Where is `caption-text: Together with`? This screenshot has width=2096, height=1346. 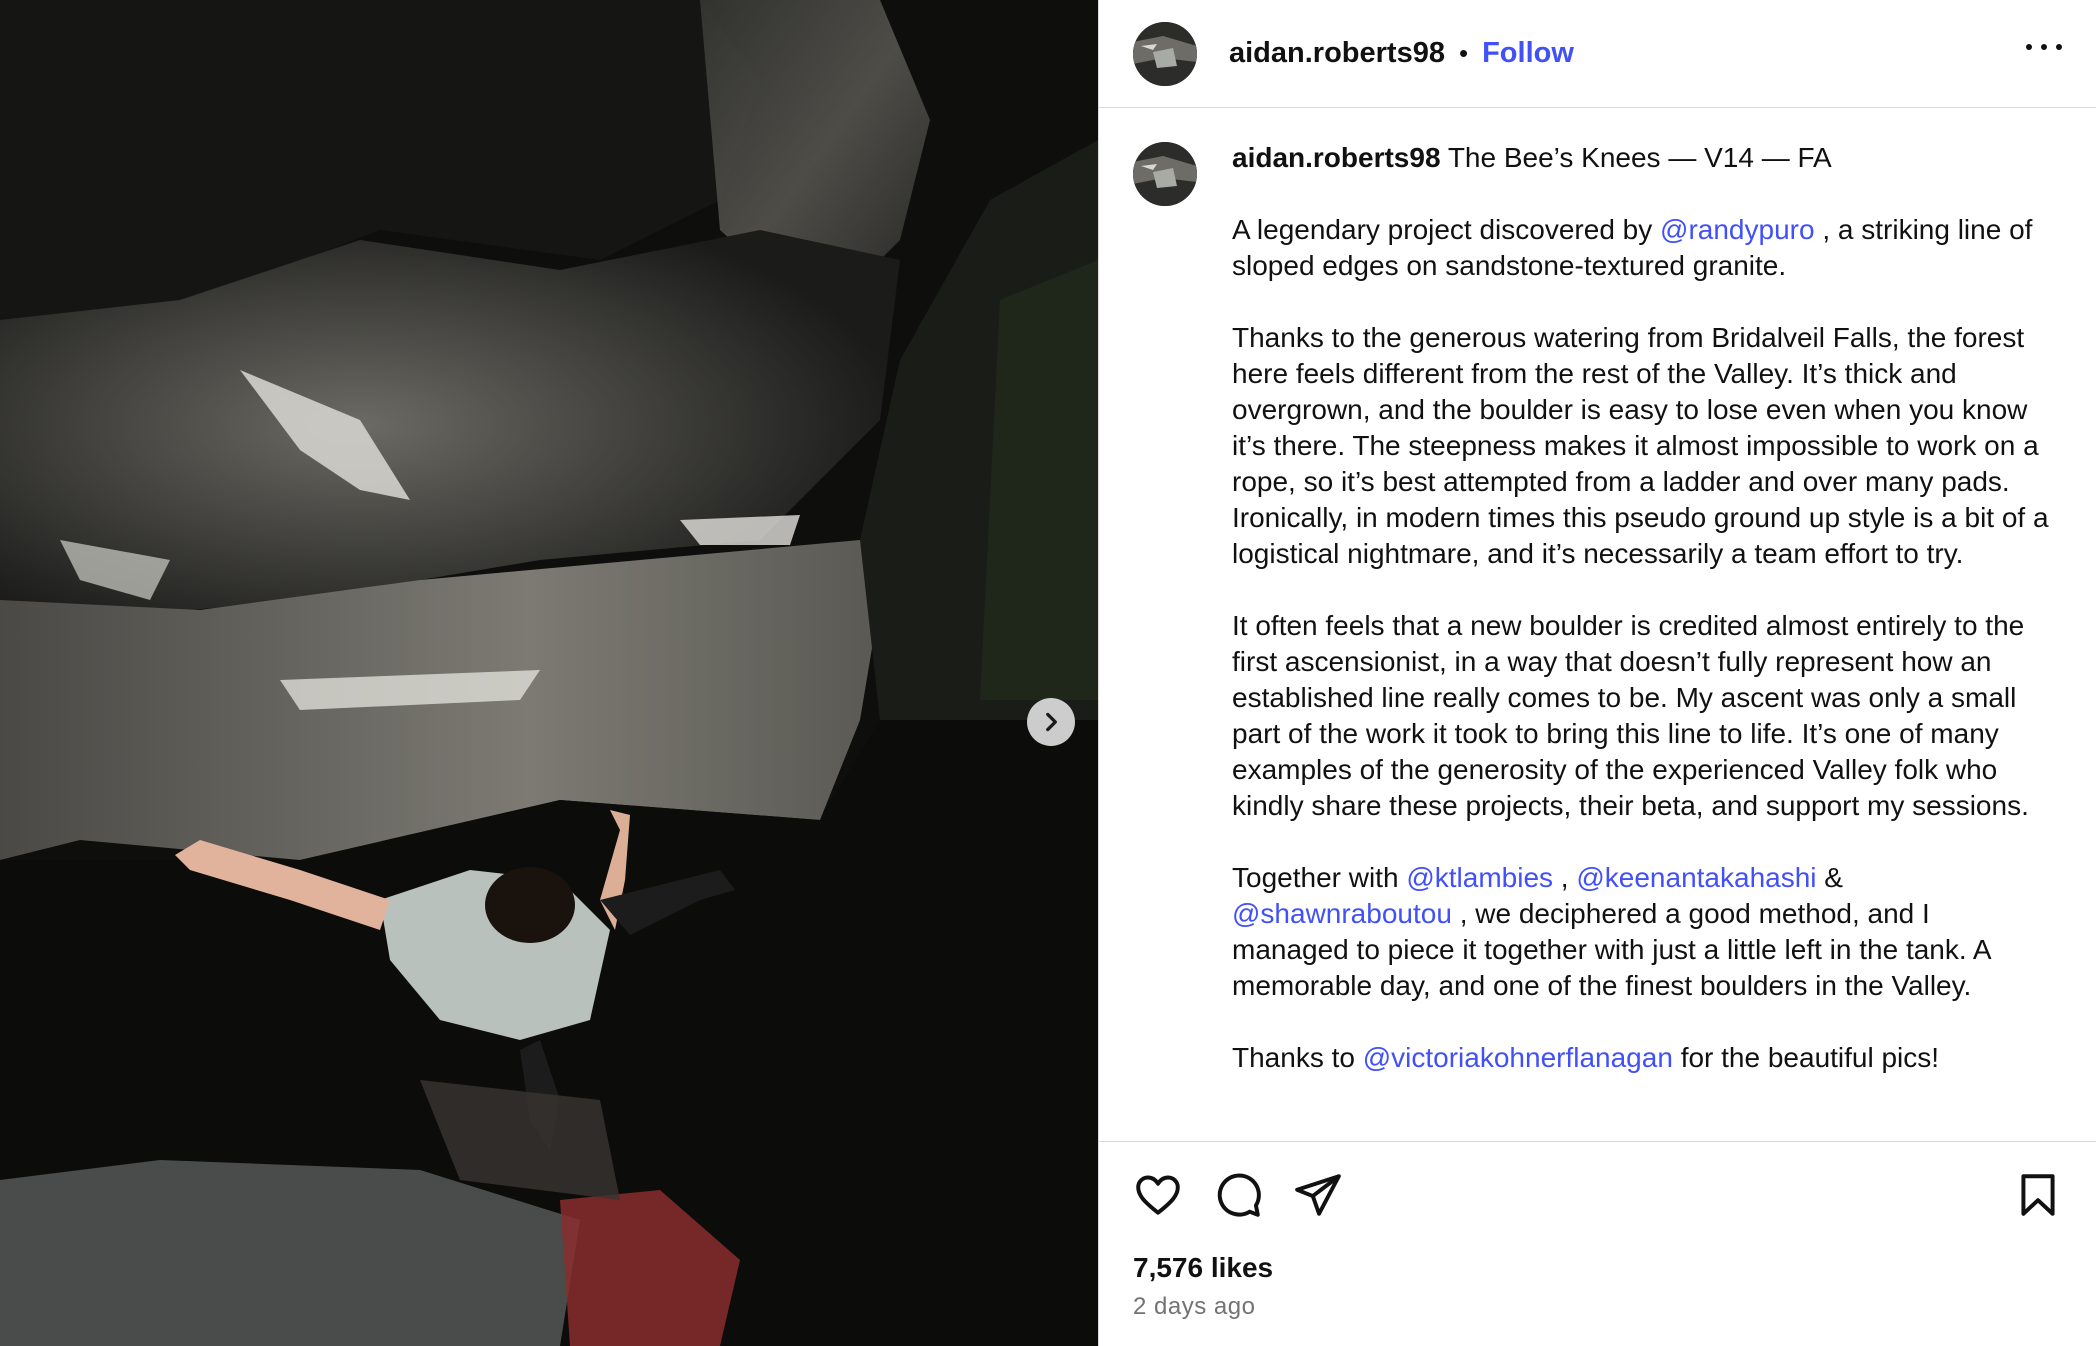
caption-text: Together with is located at coordinates (1315, 877).